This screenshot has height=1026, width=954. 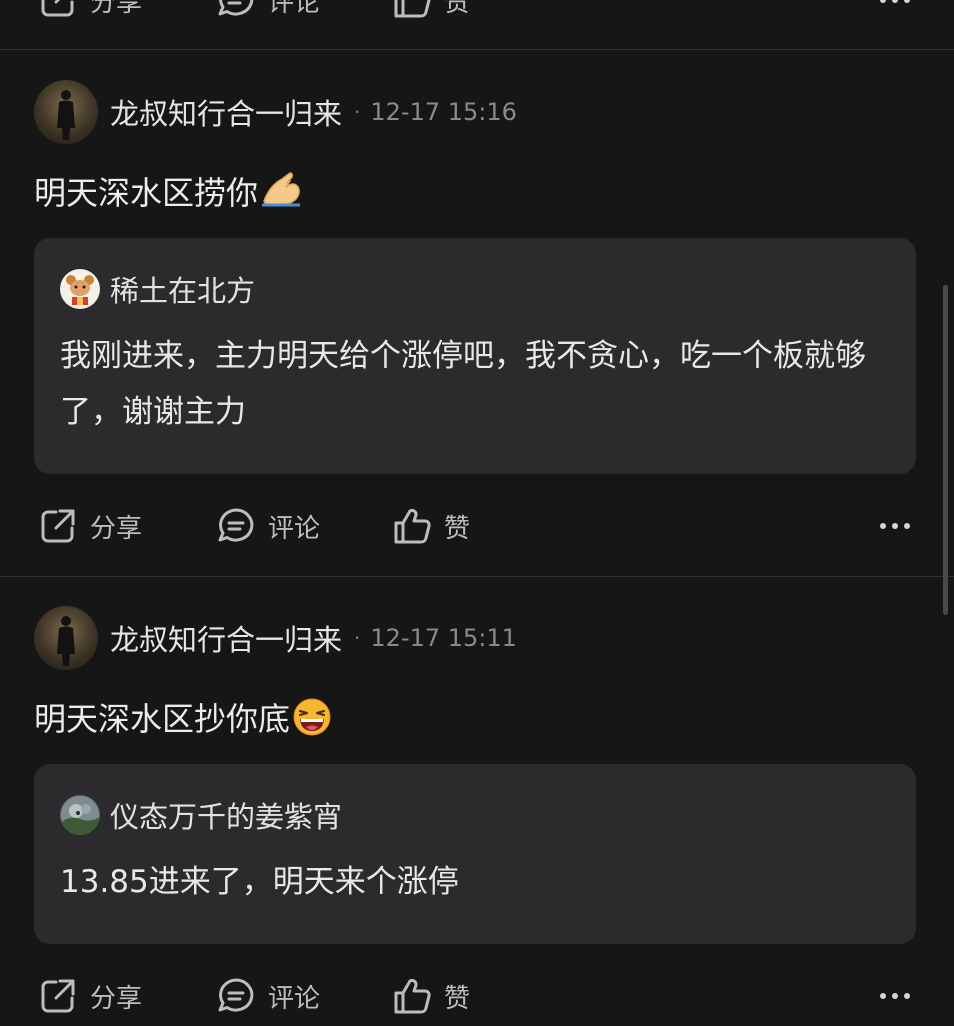 What do you see at coordinates (281, 189) in the screenshot?
I see `pinched-hand-emoji-icon` at bounding box center [281, 189].